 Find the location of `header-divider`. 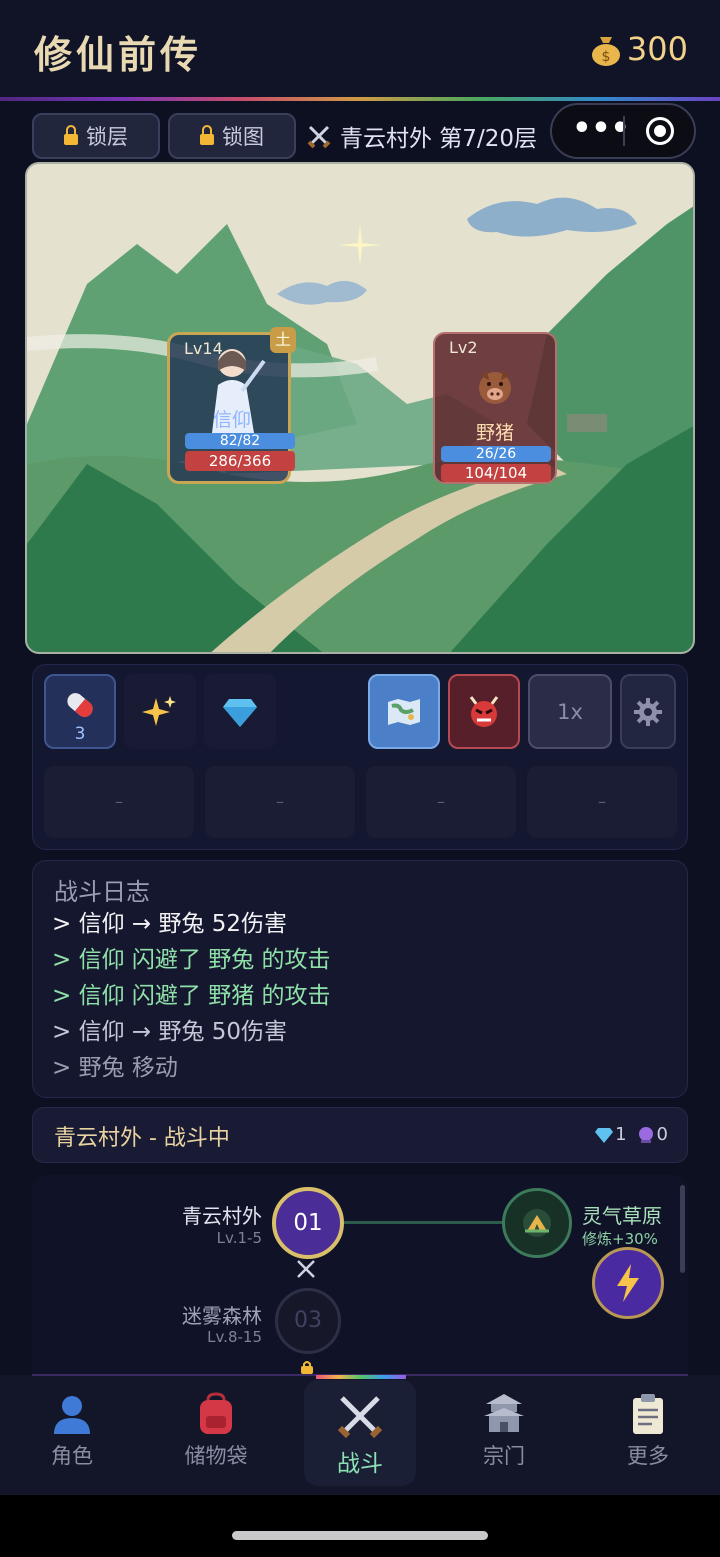

header-divider is located at coordinates (360, 99).